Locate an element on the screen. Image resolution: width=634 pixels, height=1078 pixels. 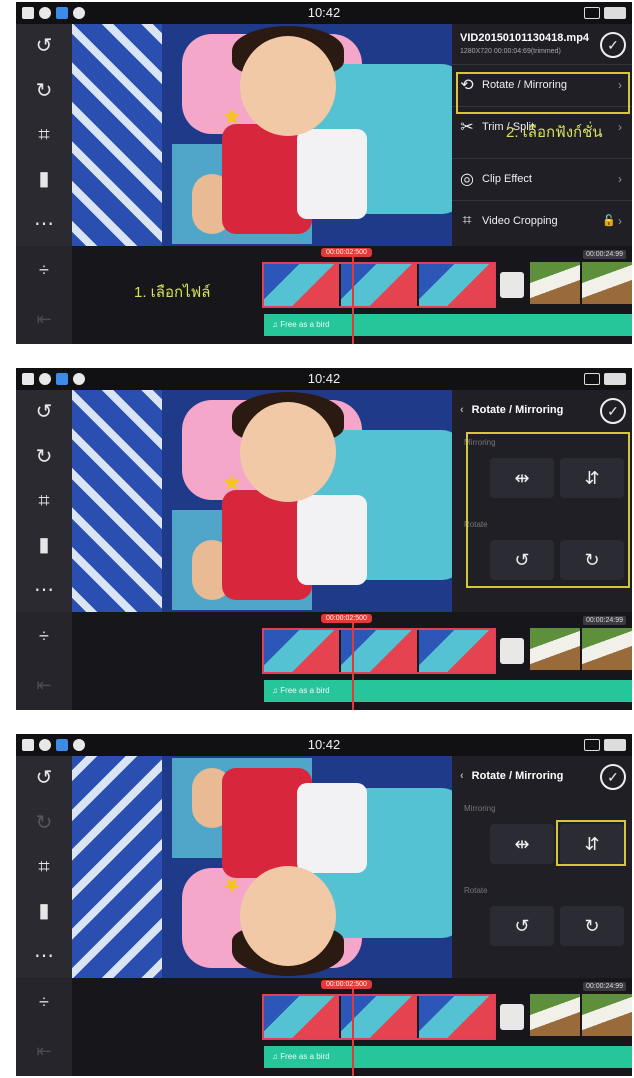
rotate-right-button: ↻ is located at coordinates (592, 926).